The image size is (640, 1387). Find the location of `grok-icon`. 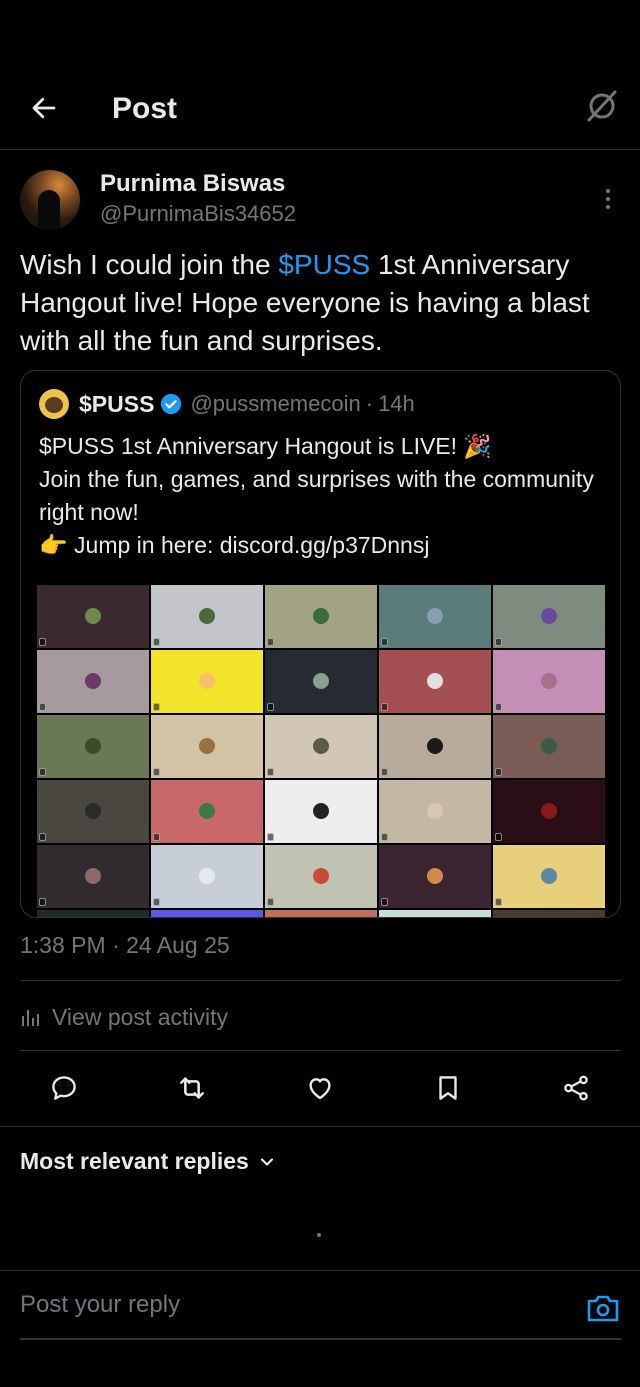

grok-icon is located at coordinates (602, 106).